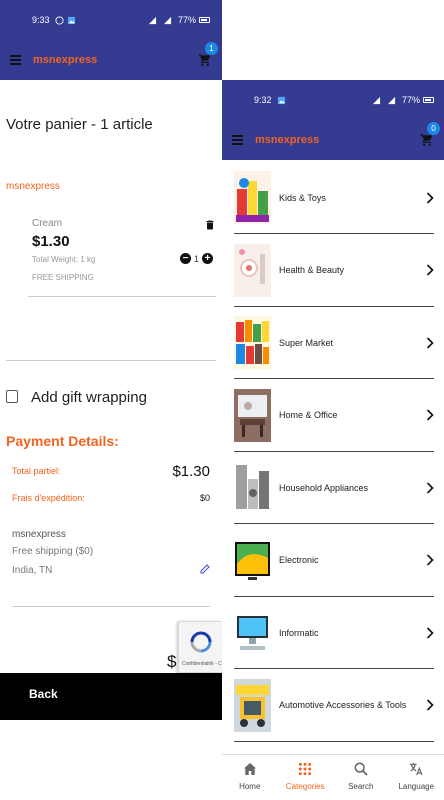 This screenshot has width=444, height=800. Describe the element at coordinates (334, 561) in the screenshot. I see `category-electronic: Electronic` at that location.